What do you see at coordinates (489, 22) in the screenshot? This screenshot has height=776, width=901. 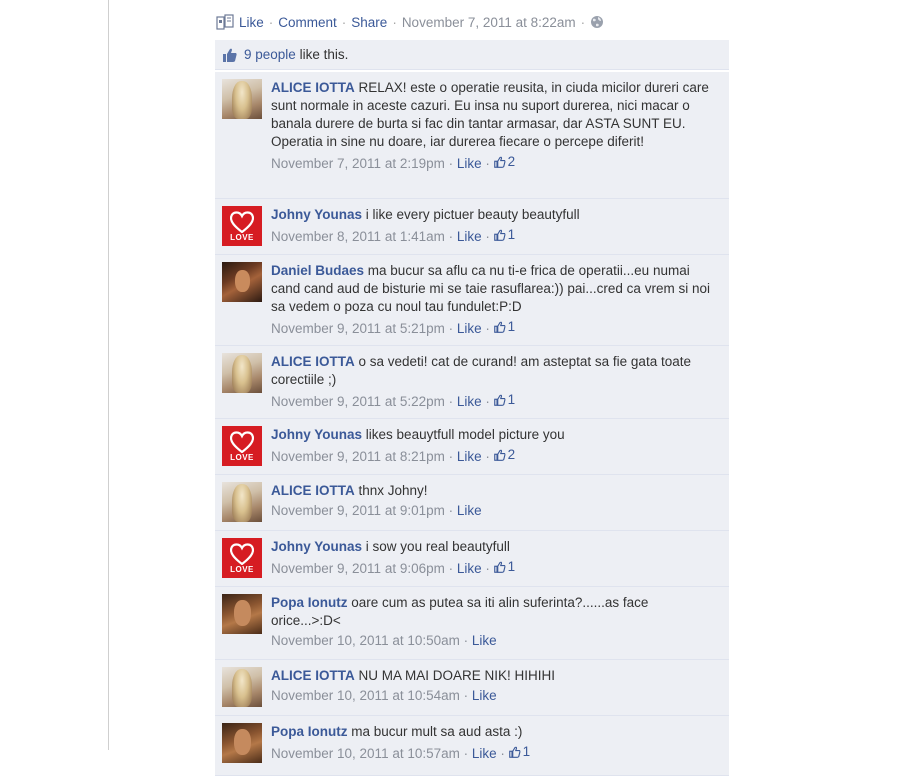 I see `post-timestamp: November 7, 2011 at 8:22am` at bounding box center [489, 22].